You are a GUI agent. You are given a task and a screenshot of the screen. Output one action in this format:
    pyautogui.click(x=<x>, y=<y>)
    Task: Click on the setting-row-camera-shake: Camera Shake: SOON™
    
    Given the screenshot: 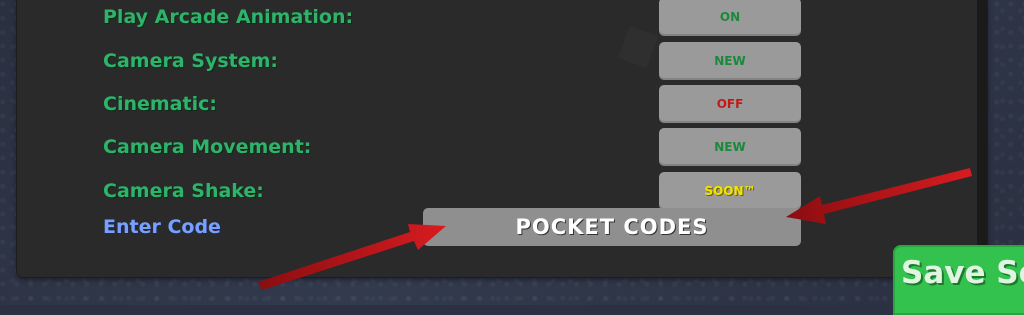 What is the action you would take?
    pyautogui.click(x=502, y=191)
    